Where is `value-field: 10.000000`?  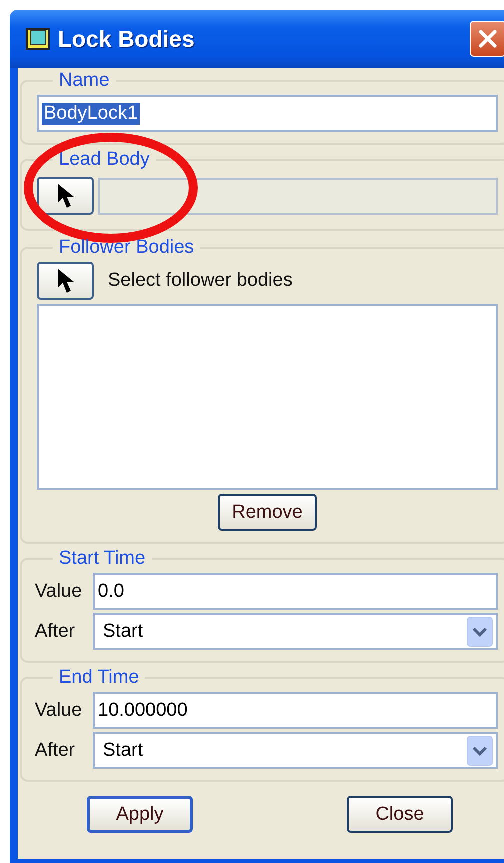
value-field: 10.000000 is located at coordinates (295, 710).